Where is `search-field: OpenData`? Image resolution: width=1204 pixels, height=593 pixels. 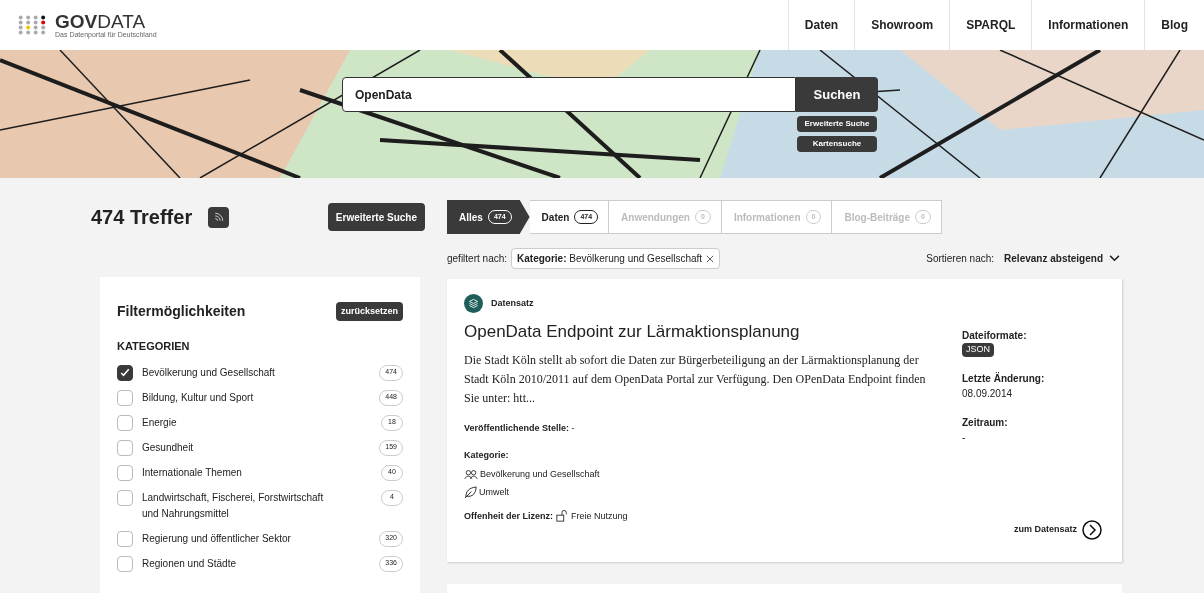 search-field: OpenData is located at coordinates (569, 94).